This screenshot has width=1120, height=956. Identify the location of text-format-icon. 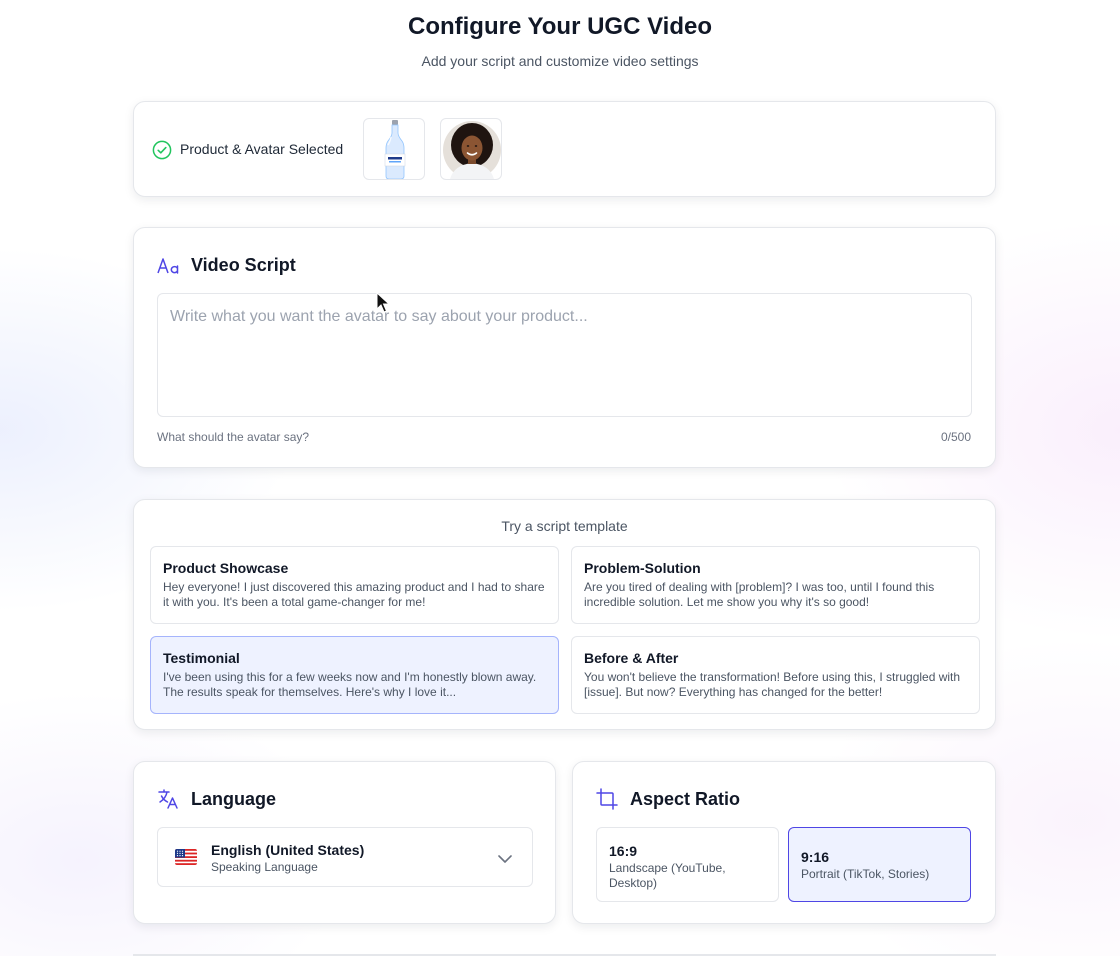
(168, 266).